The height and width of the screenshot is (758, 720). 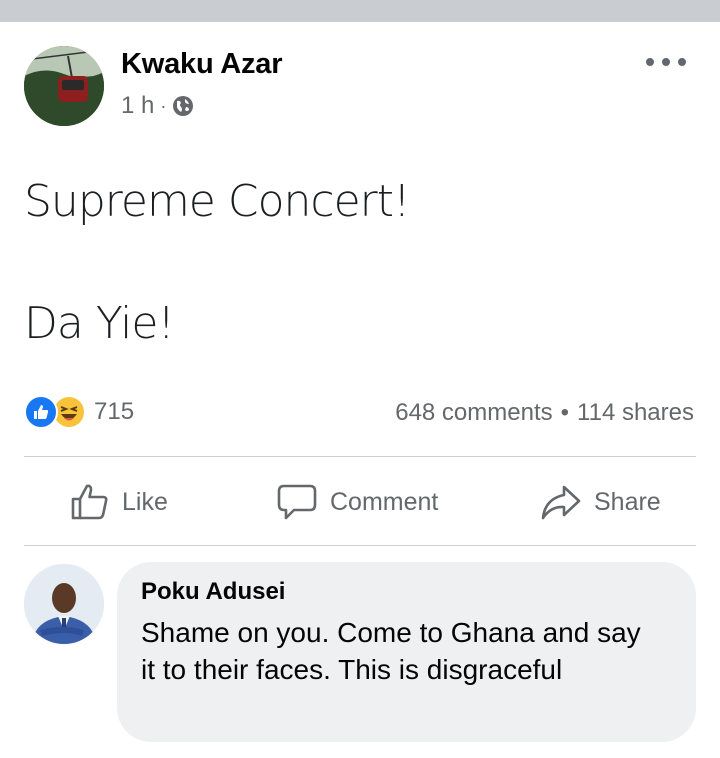 I want to click on speech-bubble-icon, so click(x=297, y=502).